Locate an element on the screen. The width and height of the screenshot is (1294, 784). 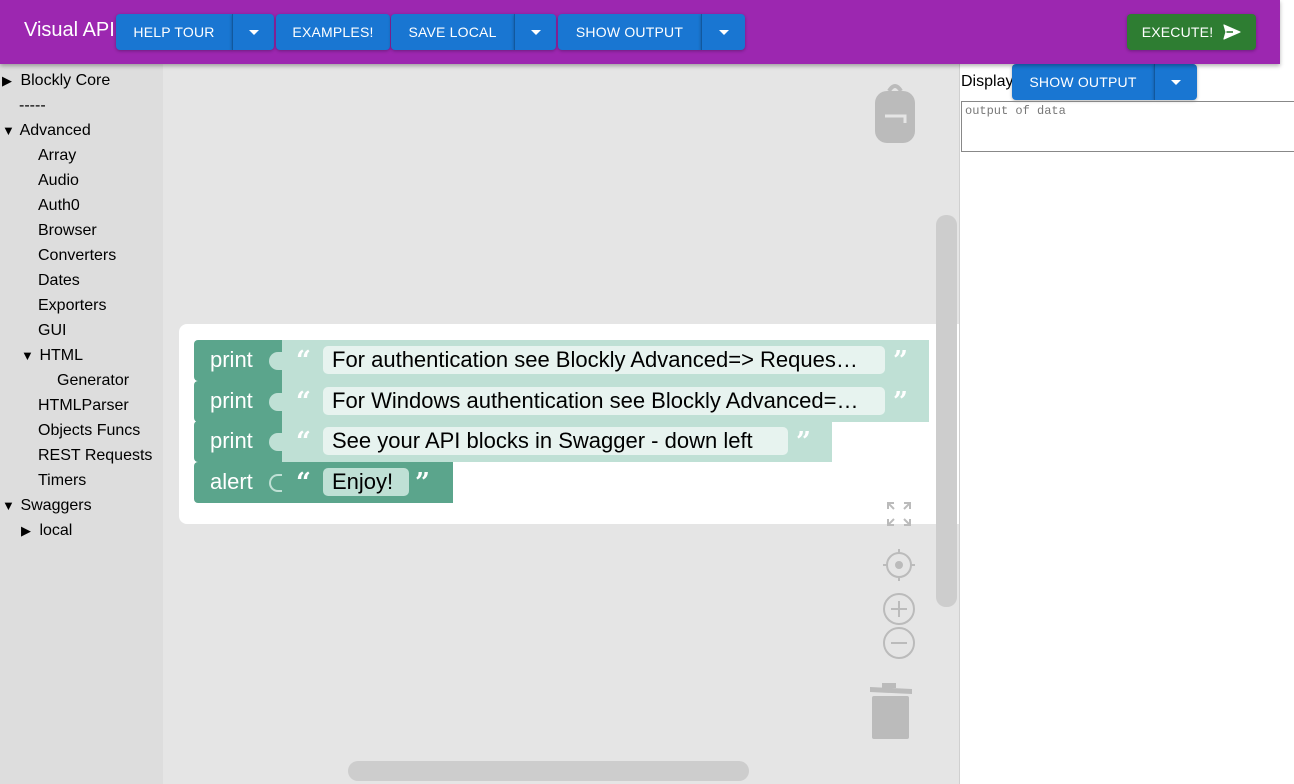
save-local-dropdown-button is located at coordinates (535, 32).